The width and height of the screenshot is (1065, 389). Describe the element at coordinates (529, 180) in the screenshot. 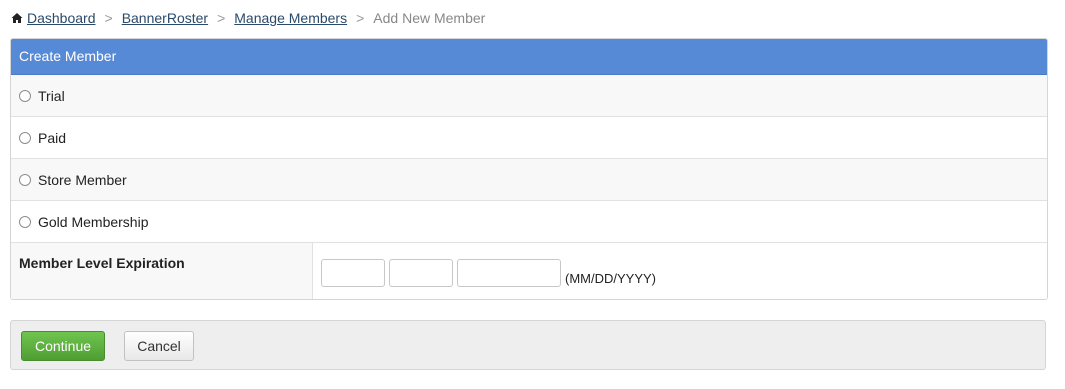

I see `option-store-member: Store Member` at that location.